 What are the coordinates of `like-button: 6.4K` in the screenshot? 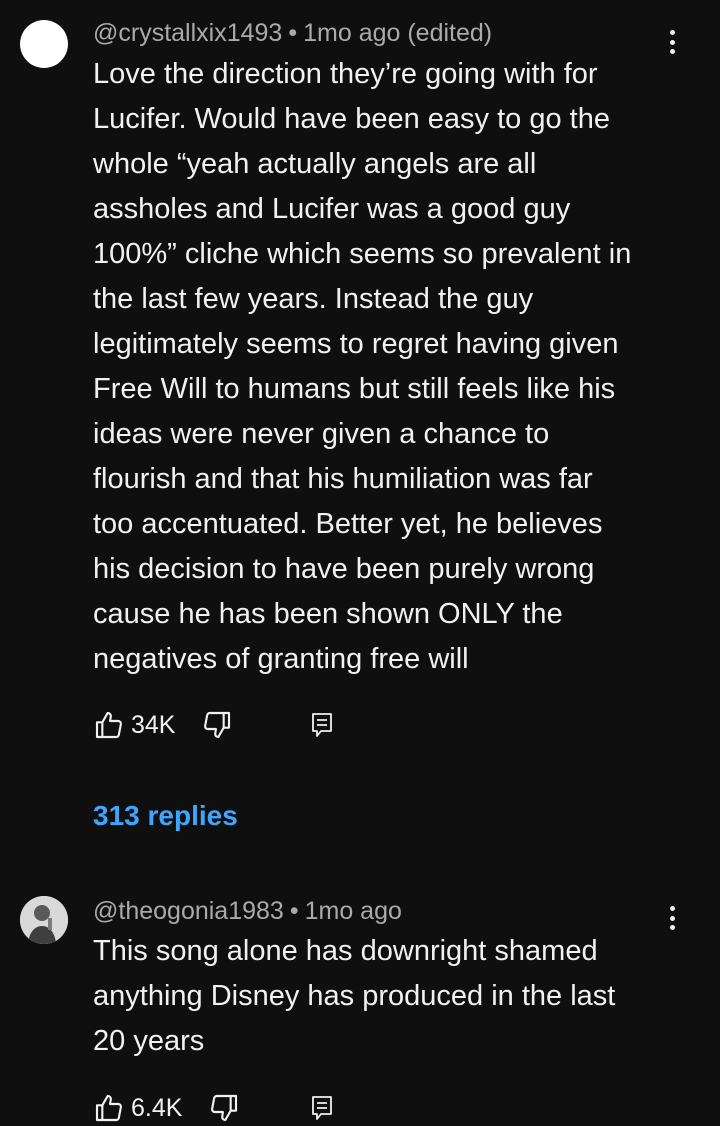 It's located at (137, 1108).